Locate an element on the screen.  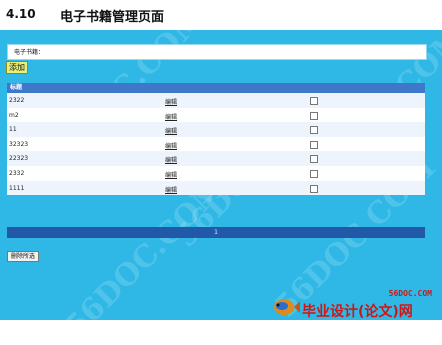
table-row: 2332 编辑 is located at coordinates (216, 173).